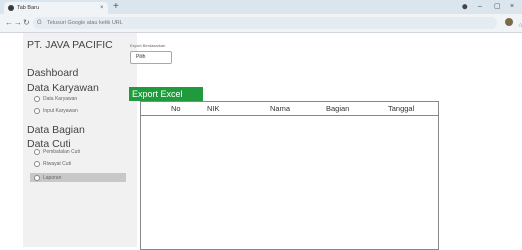  I want to click on google-icon: G, so click(39, 23).